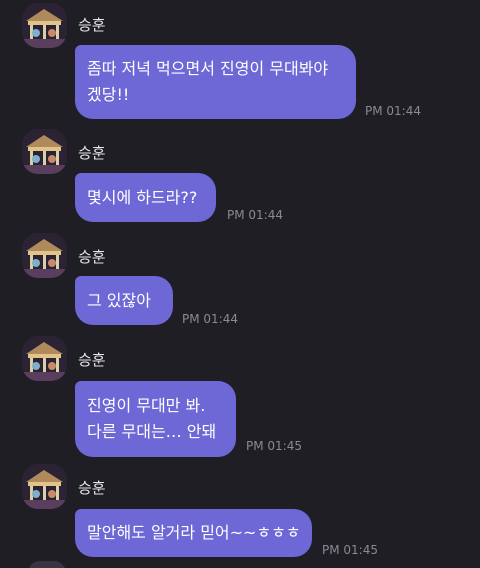 This screenshot has height=568, width=480. I want to click on message-line: 진영이 무대만 봐., so click(146, 405).